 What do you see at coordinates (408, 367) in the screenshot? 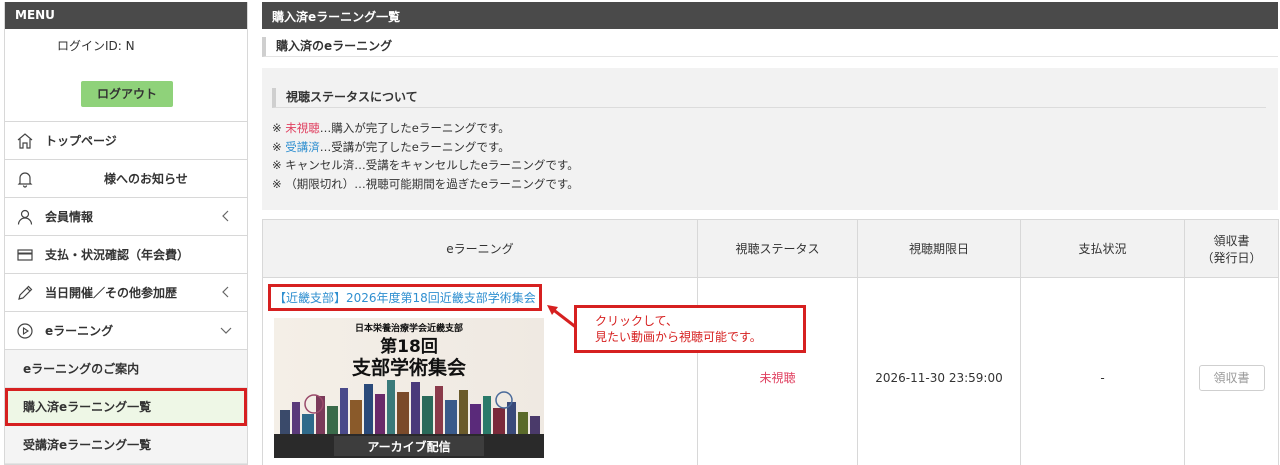
I see `thumb-line3: 支部学術集会` at bounding box center [408, 367].